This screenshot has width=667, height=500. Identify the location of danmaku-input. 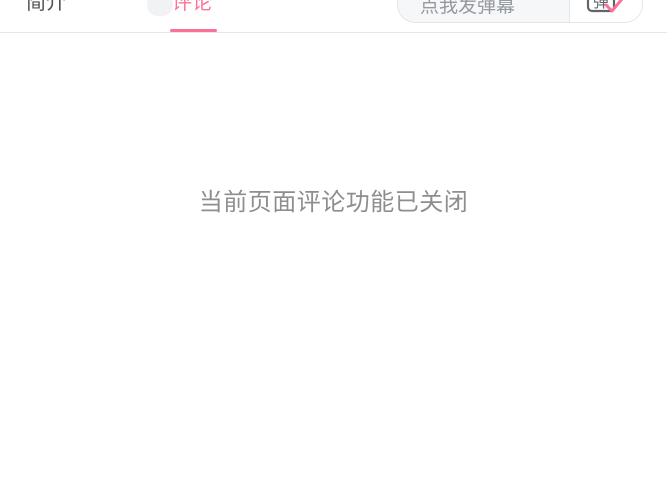
(484, 11).